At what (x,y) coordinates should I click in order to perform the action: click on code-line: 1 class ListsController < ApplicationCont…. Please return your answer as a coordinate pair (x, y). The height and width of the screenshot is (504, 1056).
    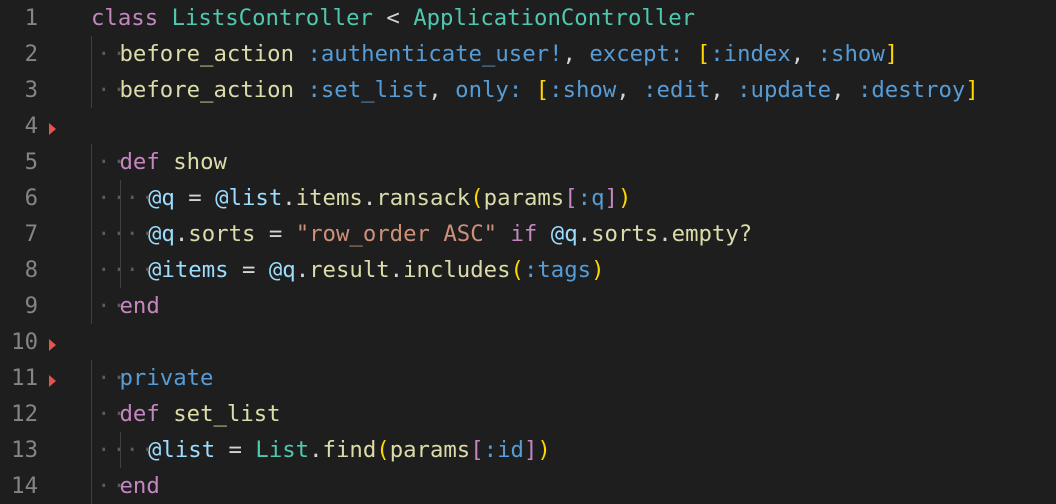
    Looking at the image, I should click on (528, 18).